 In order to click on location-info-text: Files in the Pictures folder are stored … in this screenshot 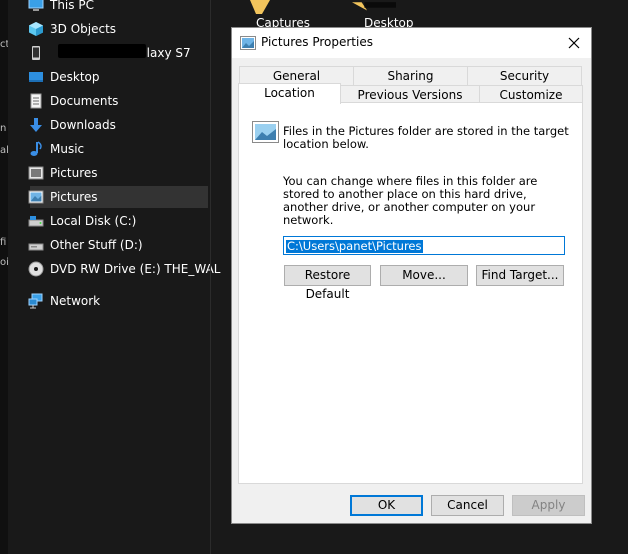, I will do `click(426, 137)`.